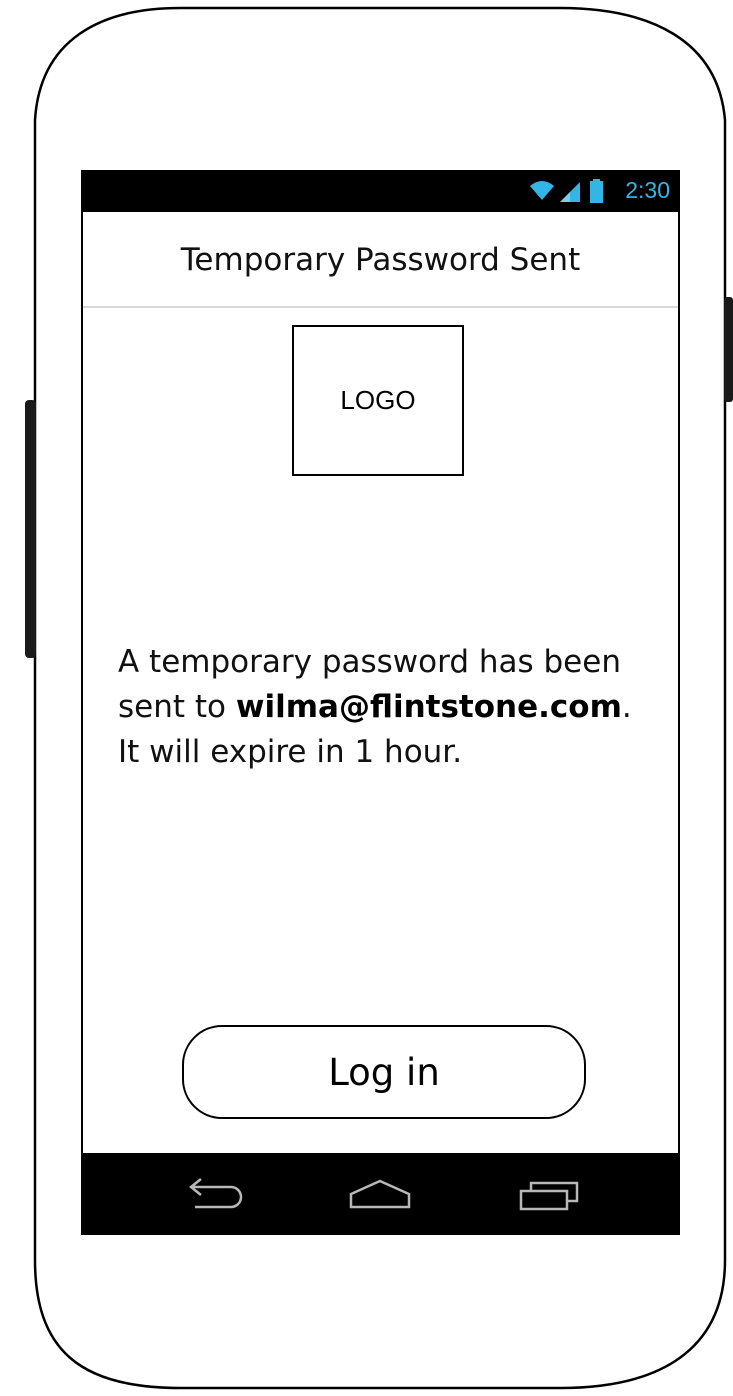 The image size is (733, 1396). I want to click on signal-icon, so click(570, 192).